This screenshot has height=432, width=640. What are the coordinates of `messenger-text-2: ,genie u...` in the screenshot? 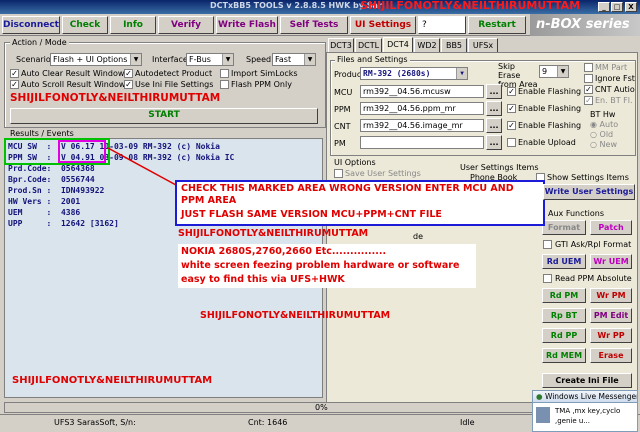 It's located at (572, 421).